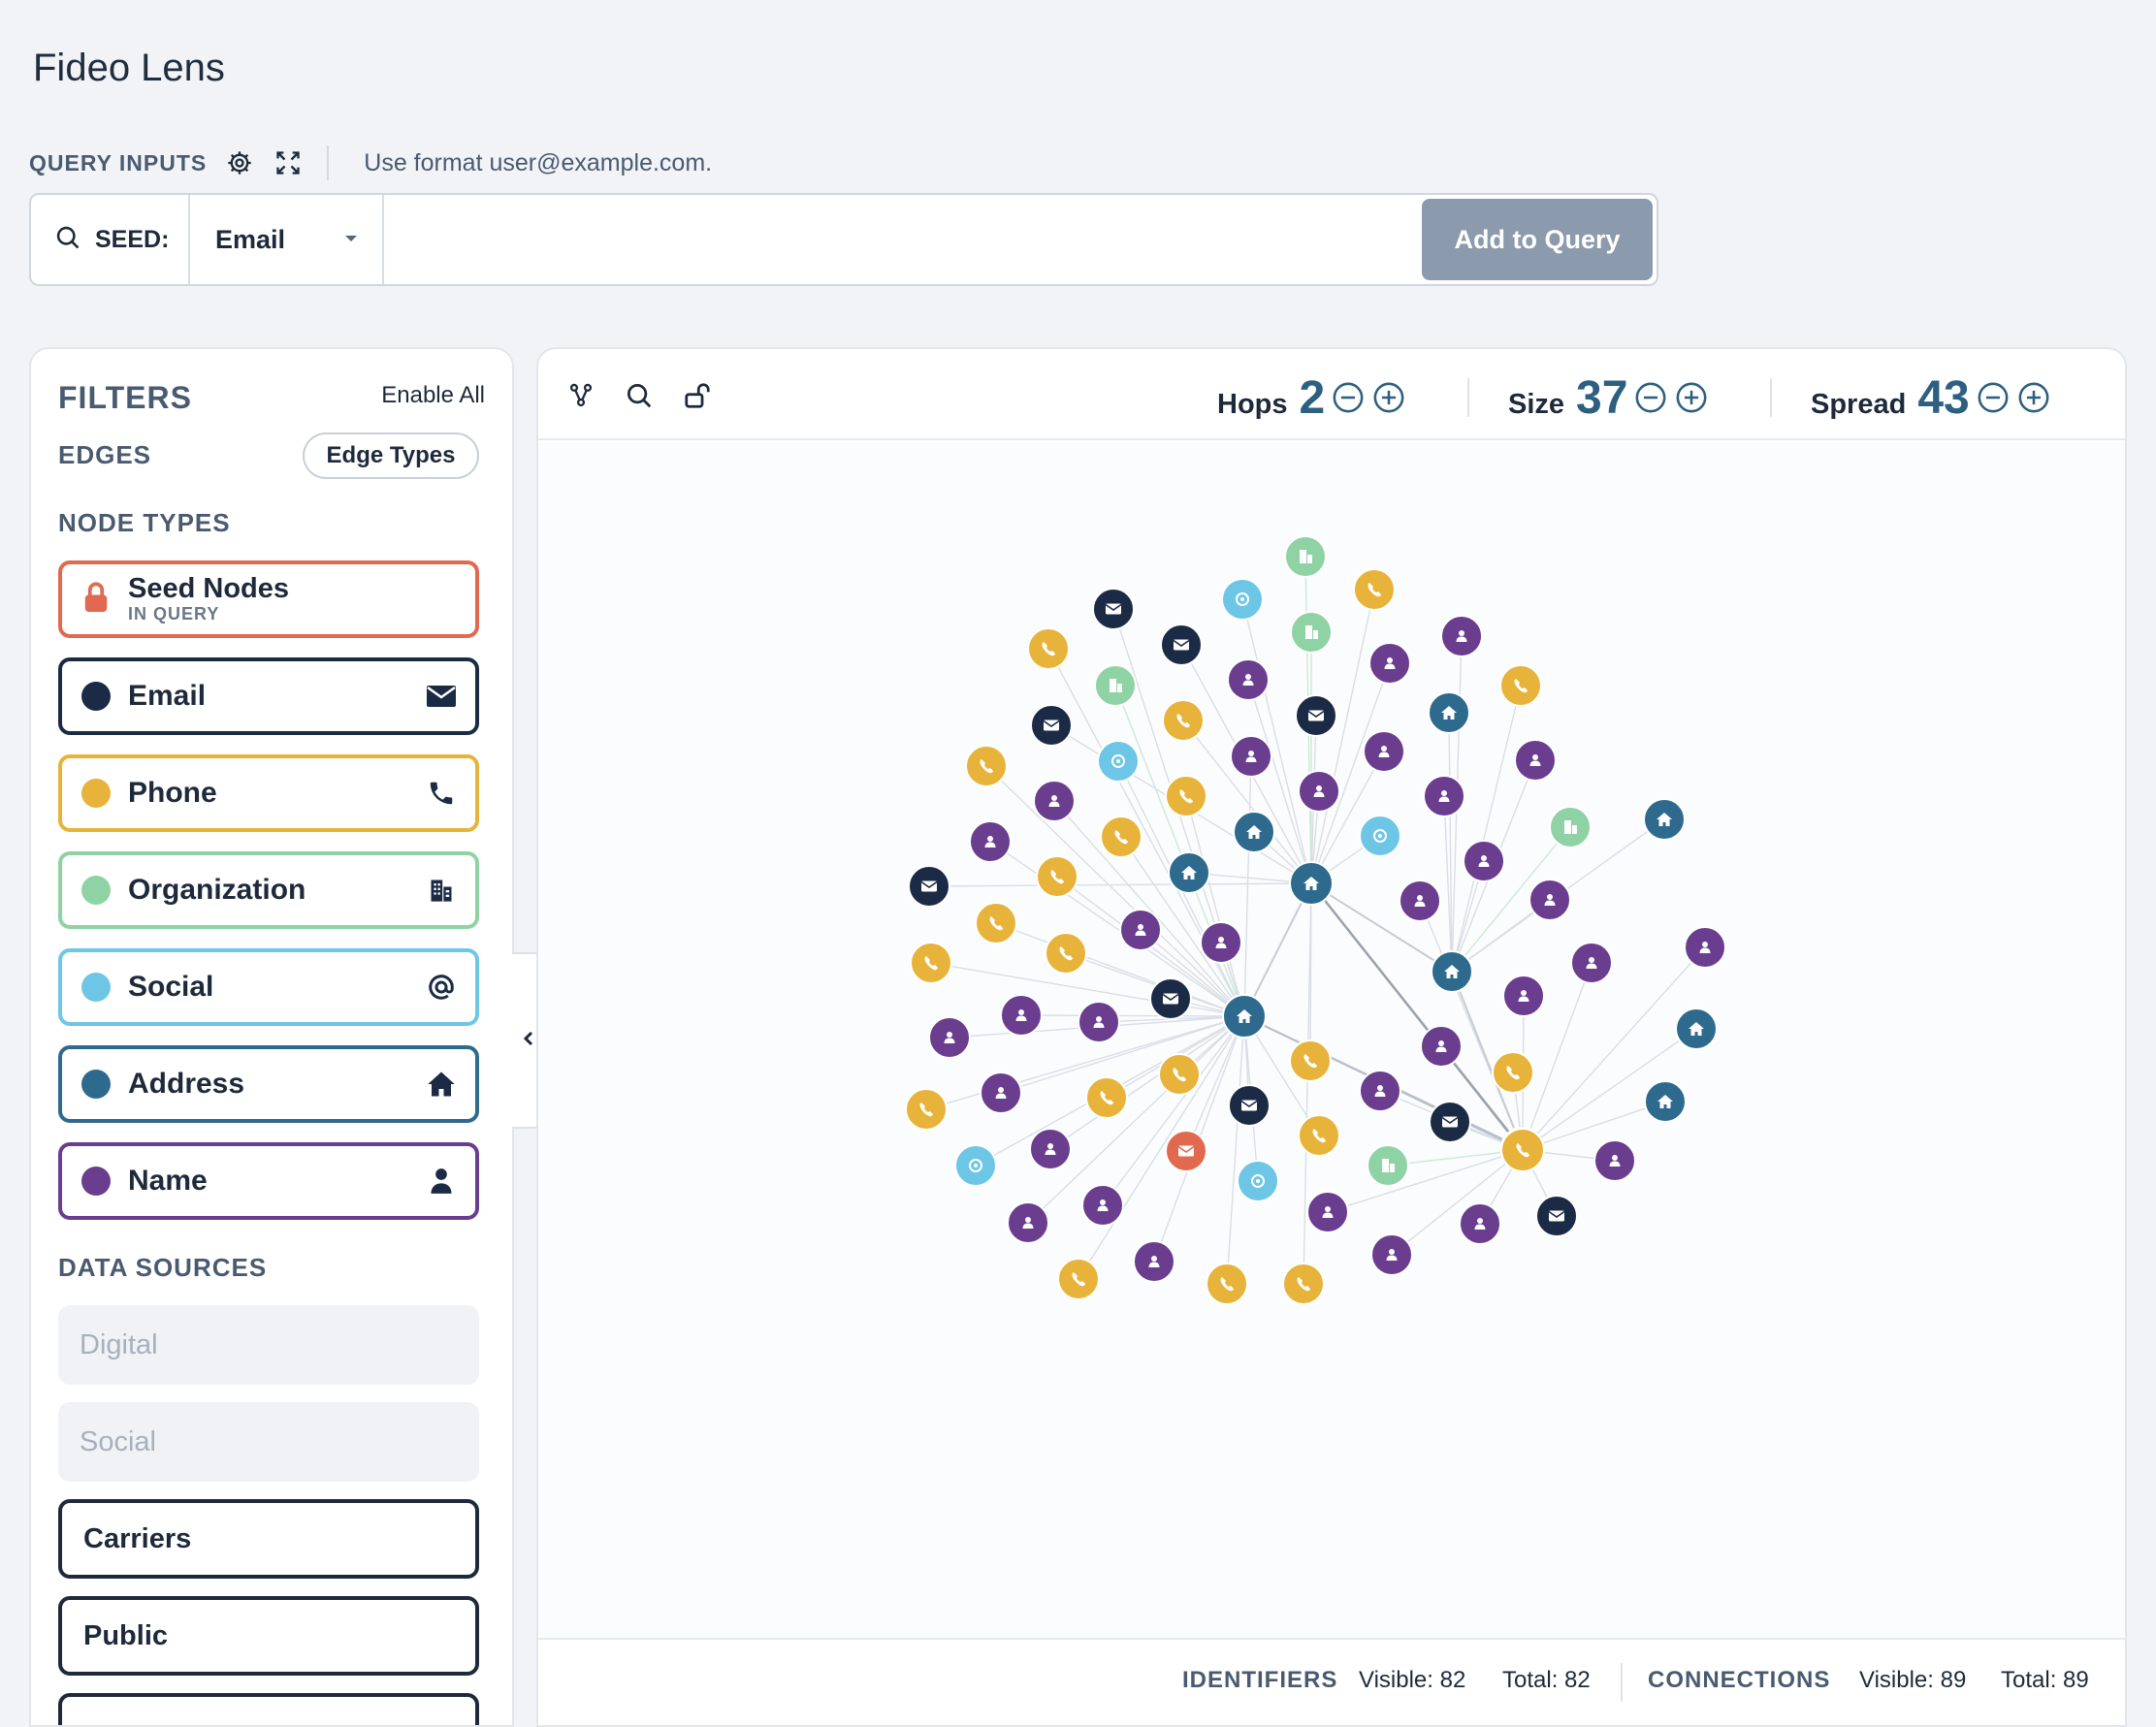 Image resolution: width=2156 pixels, height=1727 pixels. Describe the element at coordinates (268, 1442) in the screenshot. I see `data-source-social: Social` at that location.